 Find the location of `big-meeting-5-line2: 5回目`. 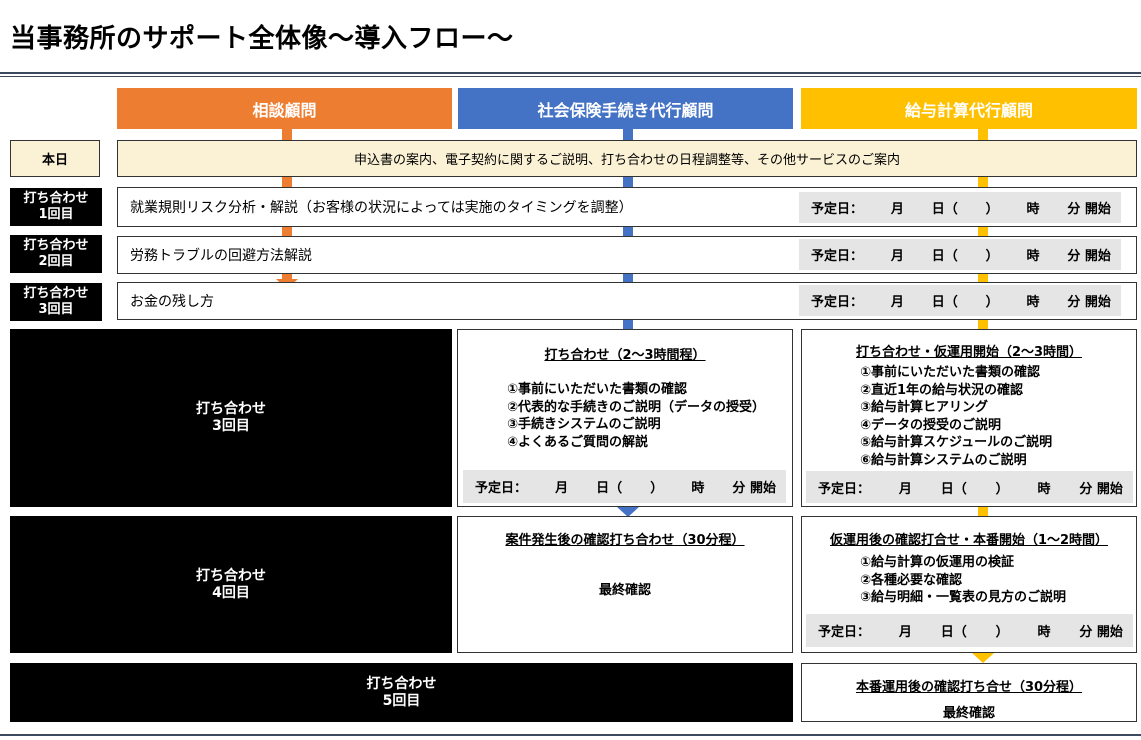

big-meeting-5-line2: 5回目 is located at coordinates (401, 700).